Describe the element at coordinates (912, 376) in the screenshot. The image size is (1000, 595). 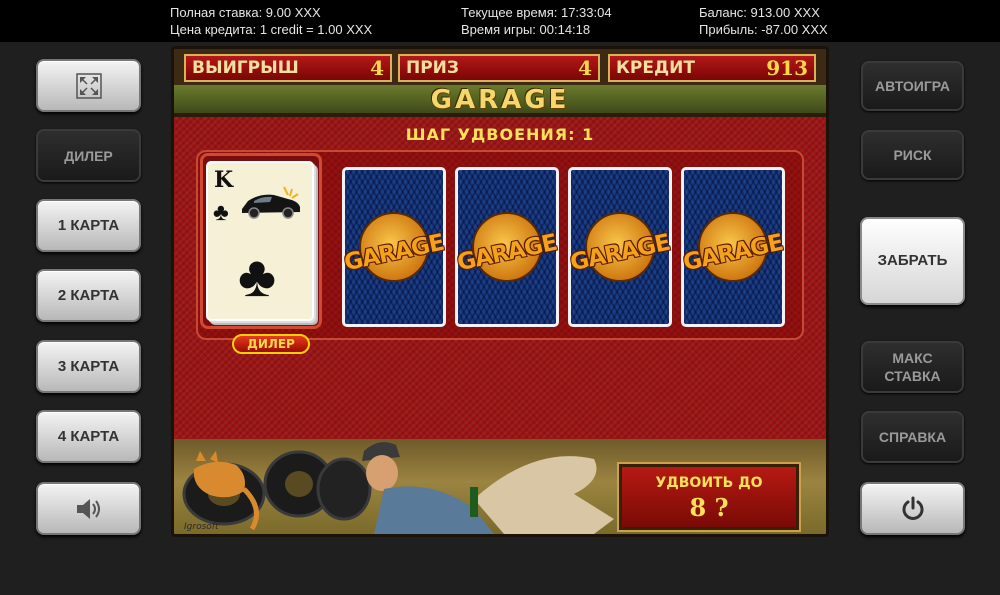
I see `max-bet-label-2: СТАВКА` at that location.